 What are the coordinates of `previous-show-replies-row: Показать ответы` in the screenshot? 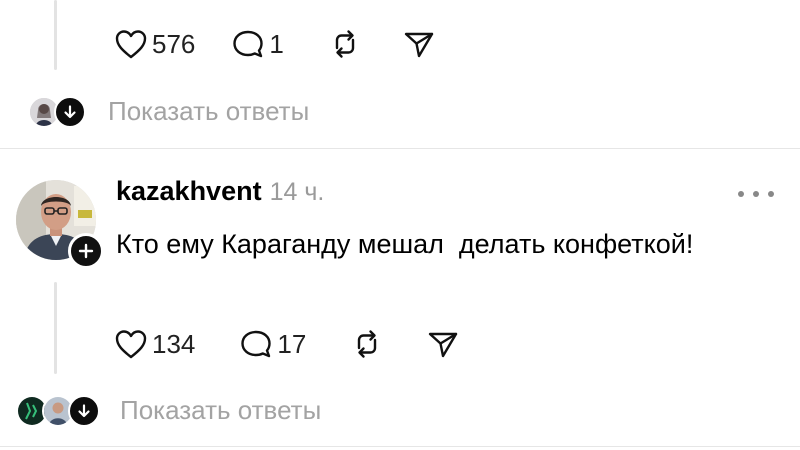 It's located at (168, 111).